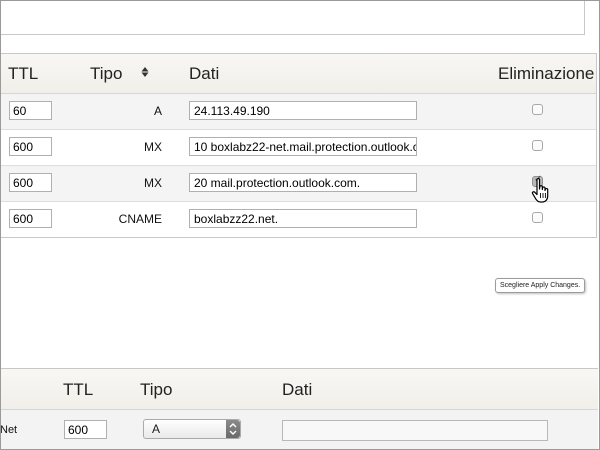 This screenshot has height=450, width=600. I want to click on table-row: MX ✓, so click(298, 184).